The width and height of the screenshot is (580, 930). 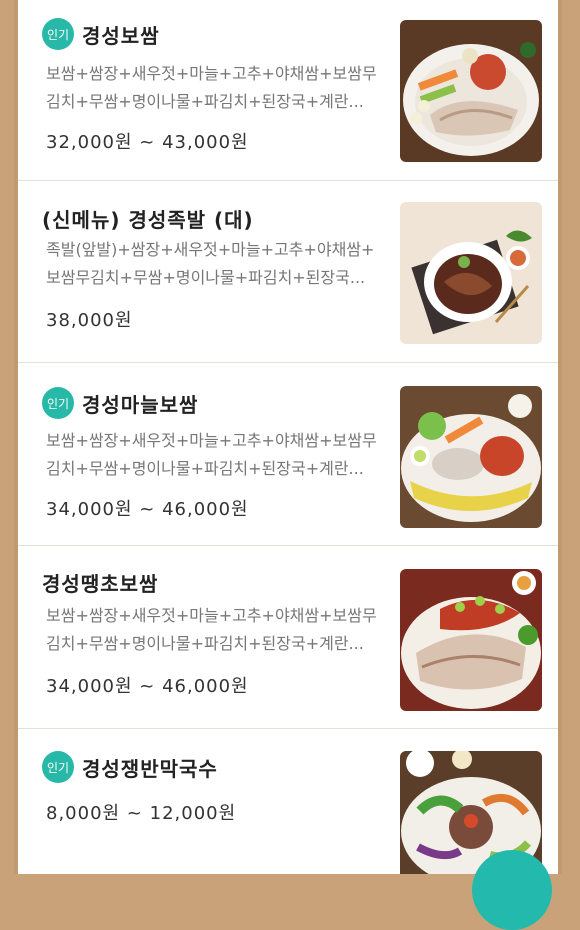 What do you see at coordinates (121, 35) in the screenshot?
I see `menu-item-name: 경성보쌈` at bounding box center [121, 35].